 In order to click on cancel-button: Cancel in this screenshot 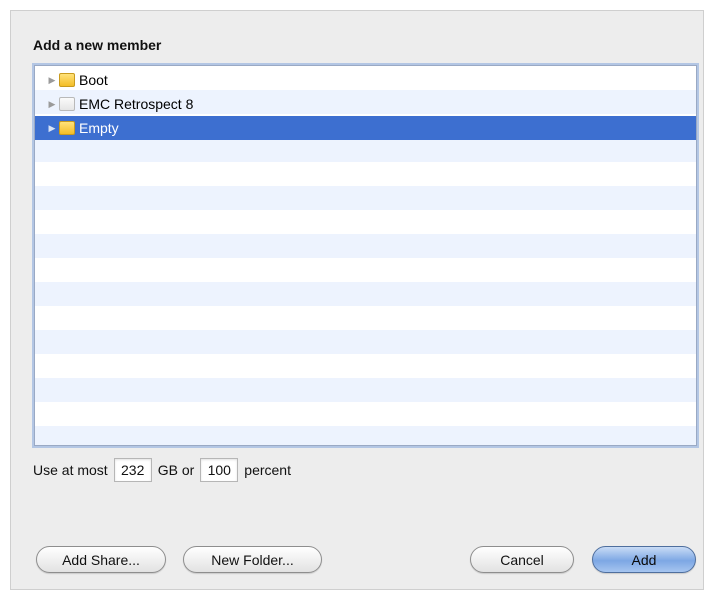, I will do `click(522, 559)`.